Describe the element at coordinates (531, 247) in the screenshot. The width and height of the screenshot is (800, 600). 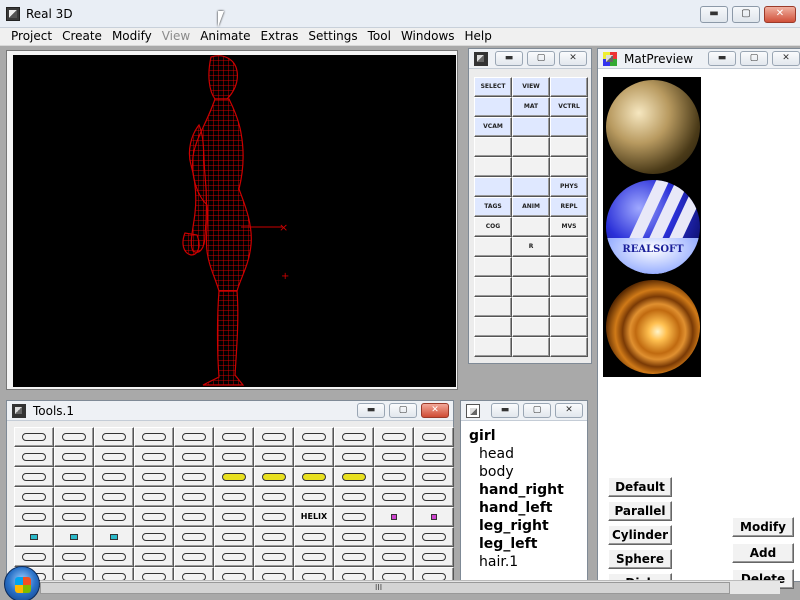
I see `palette-button: R` at that location.